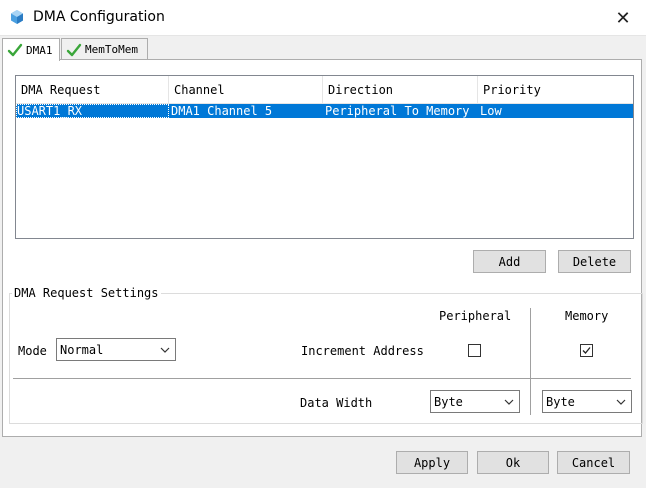  I want to click on increment-memory-checkbox, so click(586, 350).